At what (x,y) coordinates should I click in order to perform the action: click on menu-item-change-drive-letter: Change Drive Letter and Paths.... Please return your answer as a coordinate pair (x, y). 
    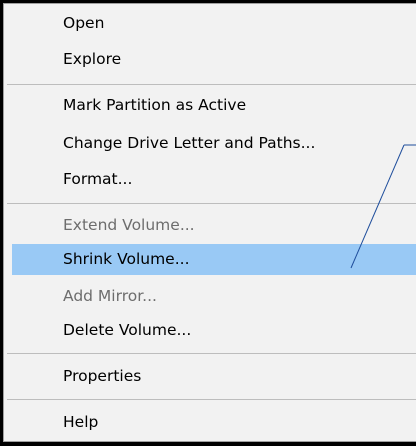
    Looking at the image, I should click on (210, 143).